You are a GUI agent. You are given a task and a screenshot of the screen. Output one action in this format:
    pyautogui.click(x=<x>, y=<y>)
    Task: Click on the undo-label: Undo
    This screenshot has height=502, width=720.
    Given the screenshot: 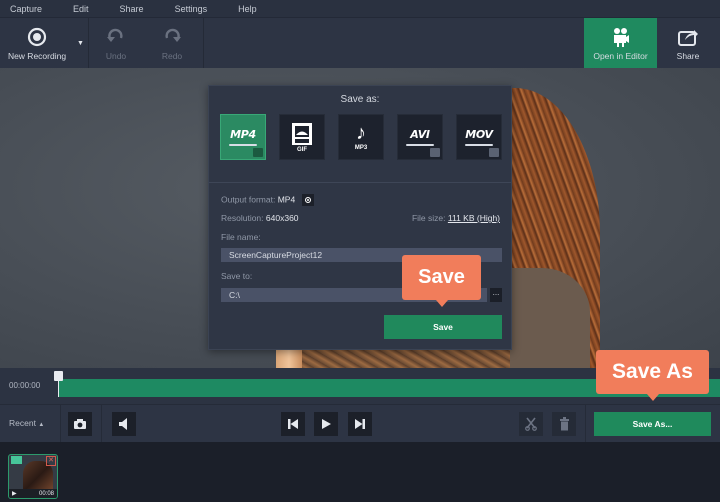 What is the action you would take?
    pyautogui.click(x=116, y=56)
    